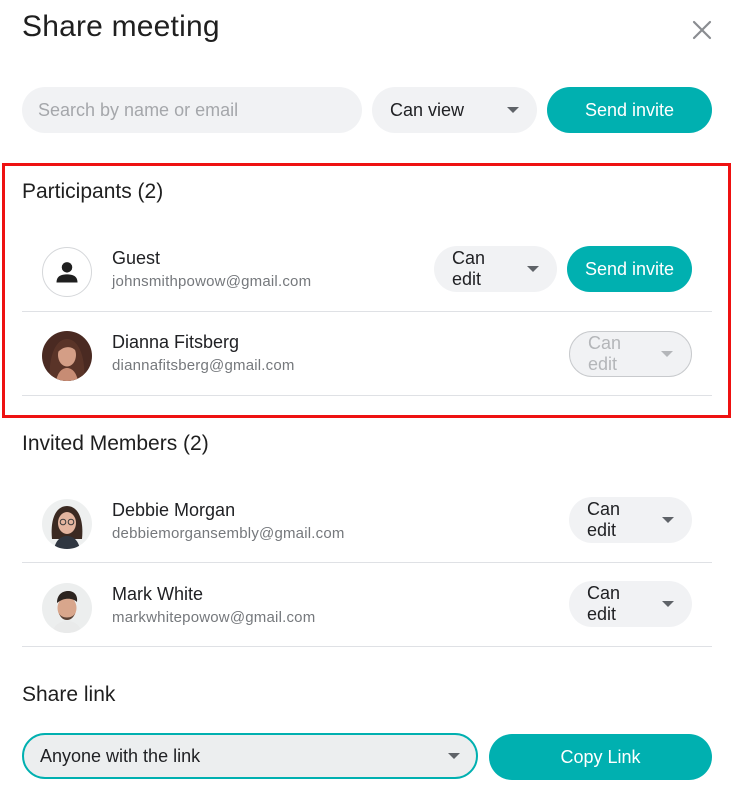  Describe the element at coordinates (250, 756) in the screenshot. I see `link-access-select: Anyone with the link` at that location.